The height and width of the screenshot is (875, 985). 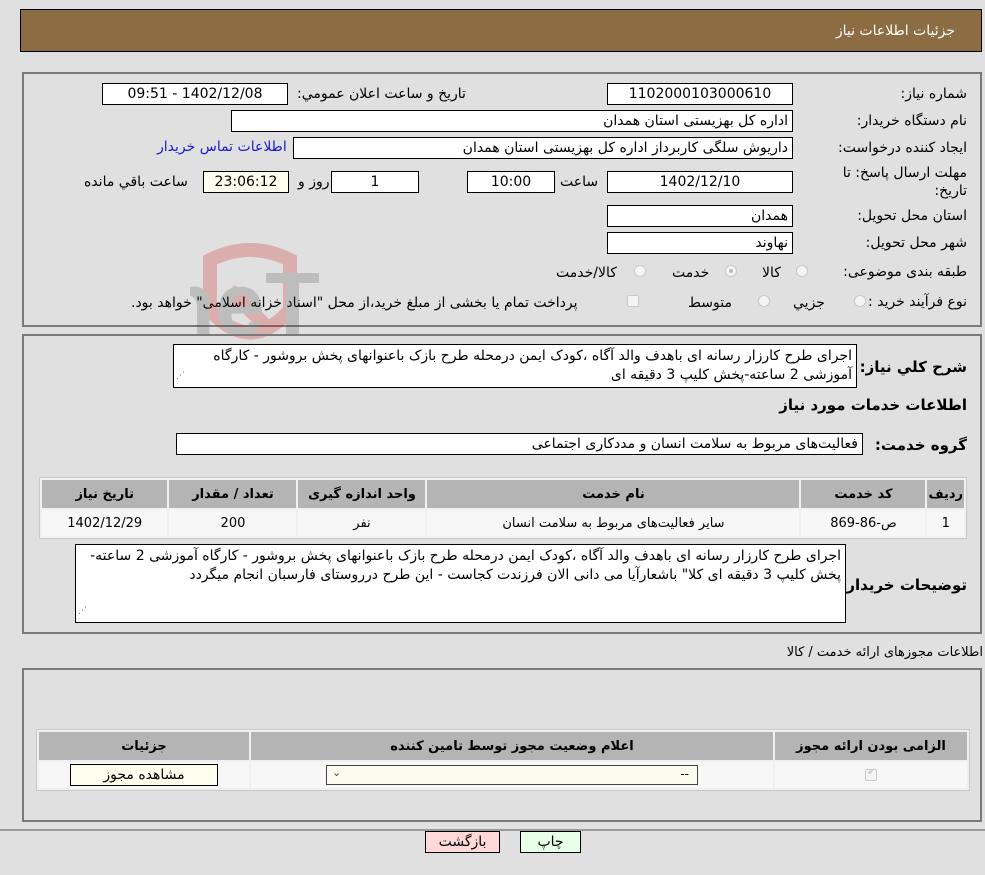 I want to click on description-label: شرح كلي نياز:, so click(x=913, y=367).